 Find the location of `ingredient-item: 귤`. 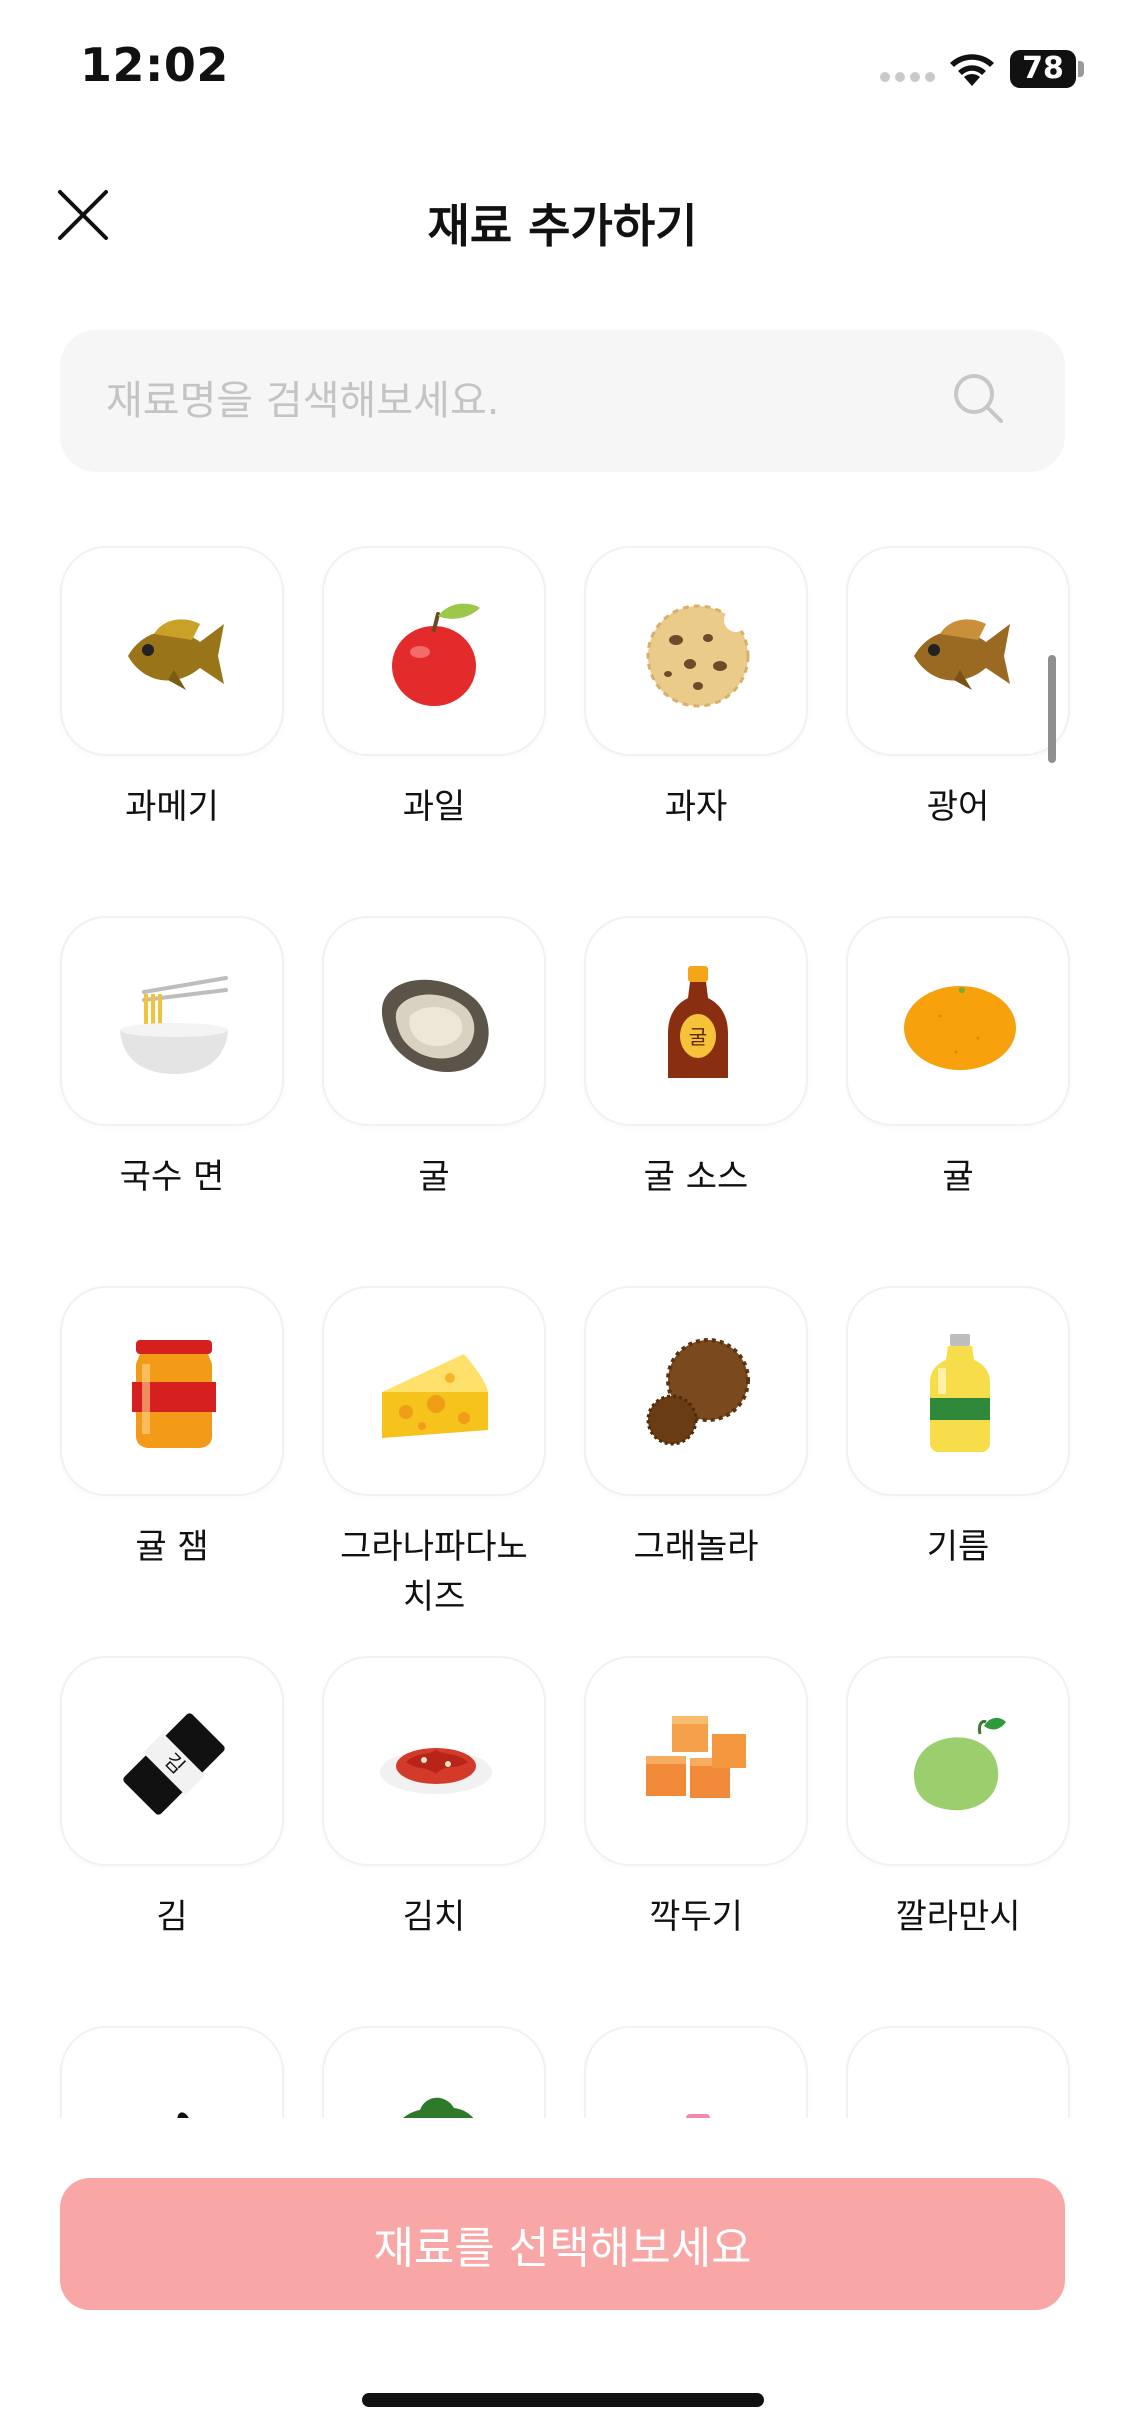

ingredient-item: 귤 is located at coordinates (958, 1059).